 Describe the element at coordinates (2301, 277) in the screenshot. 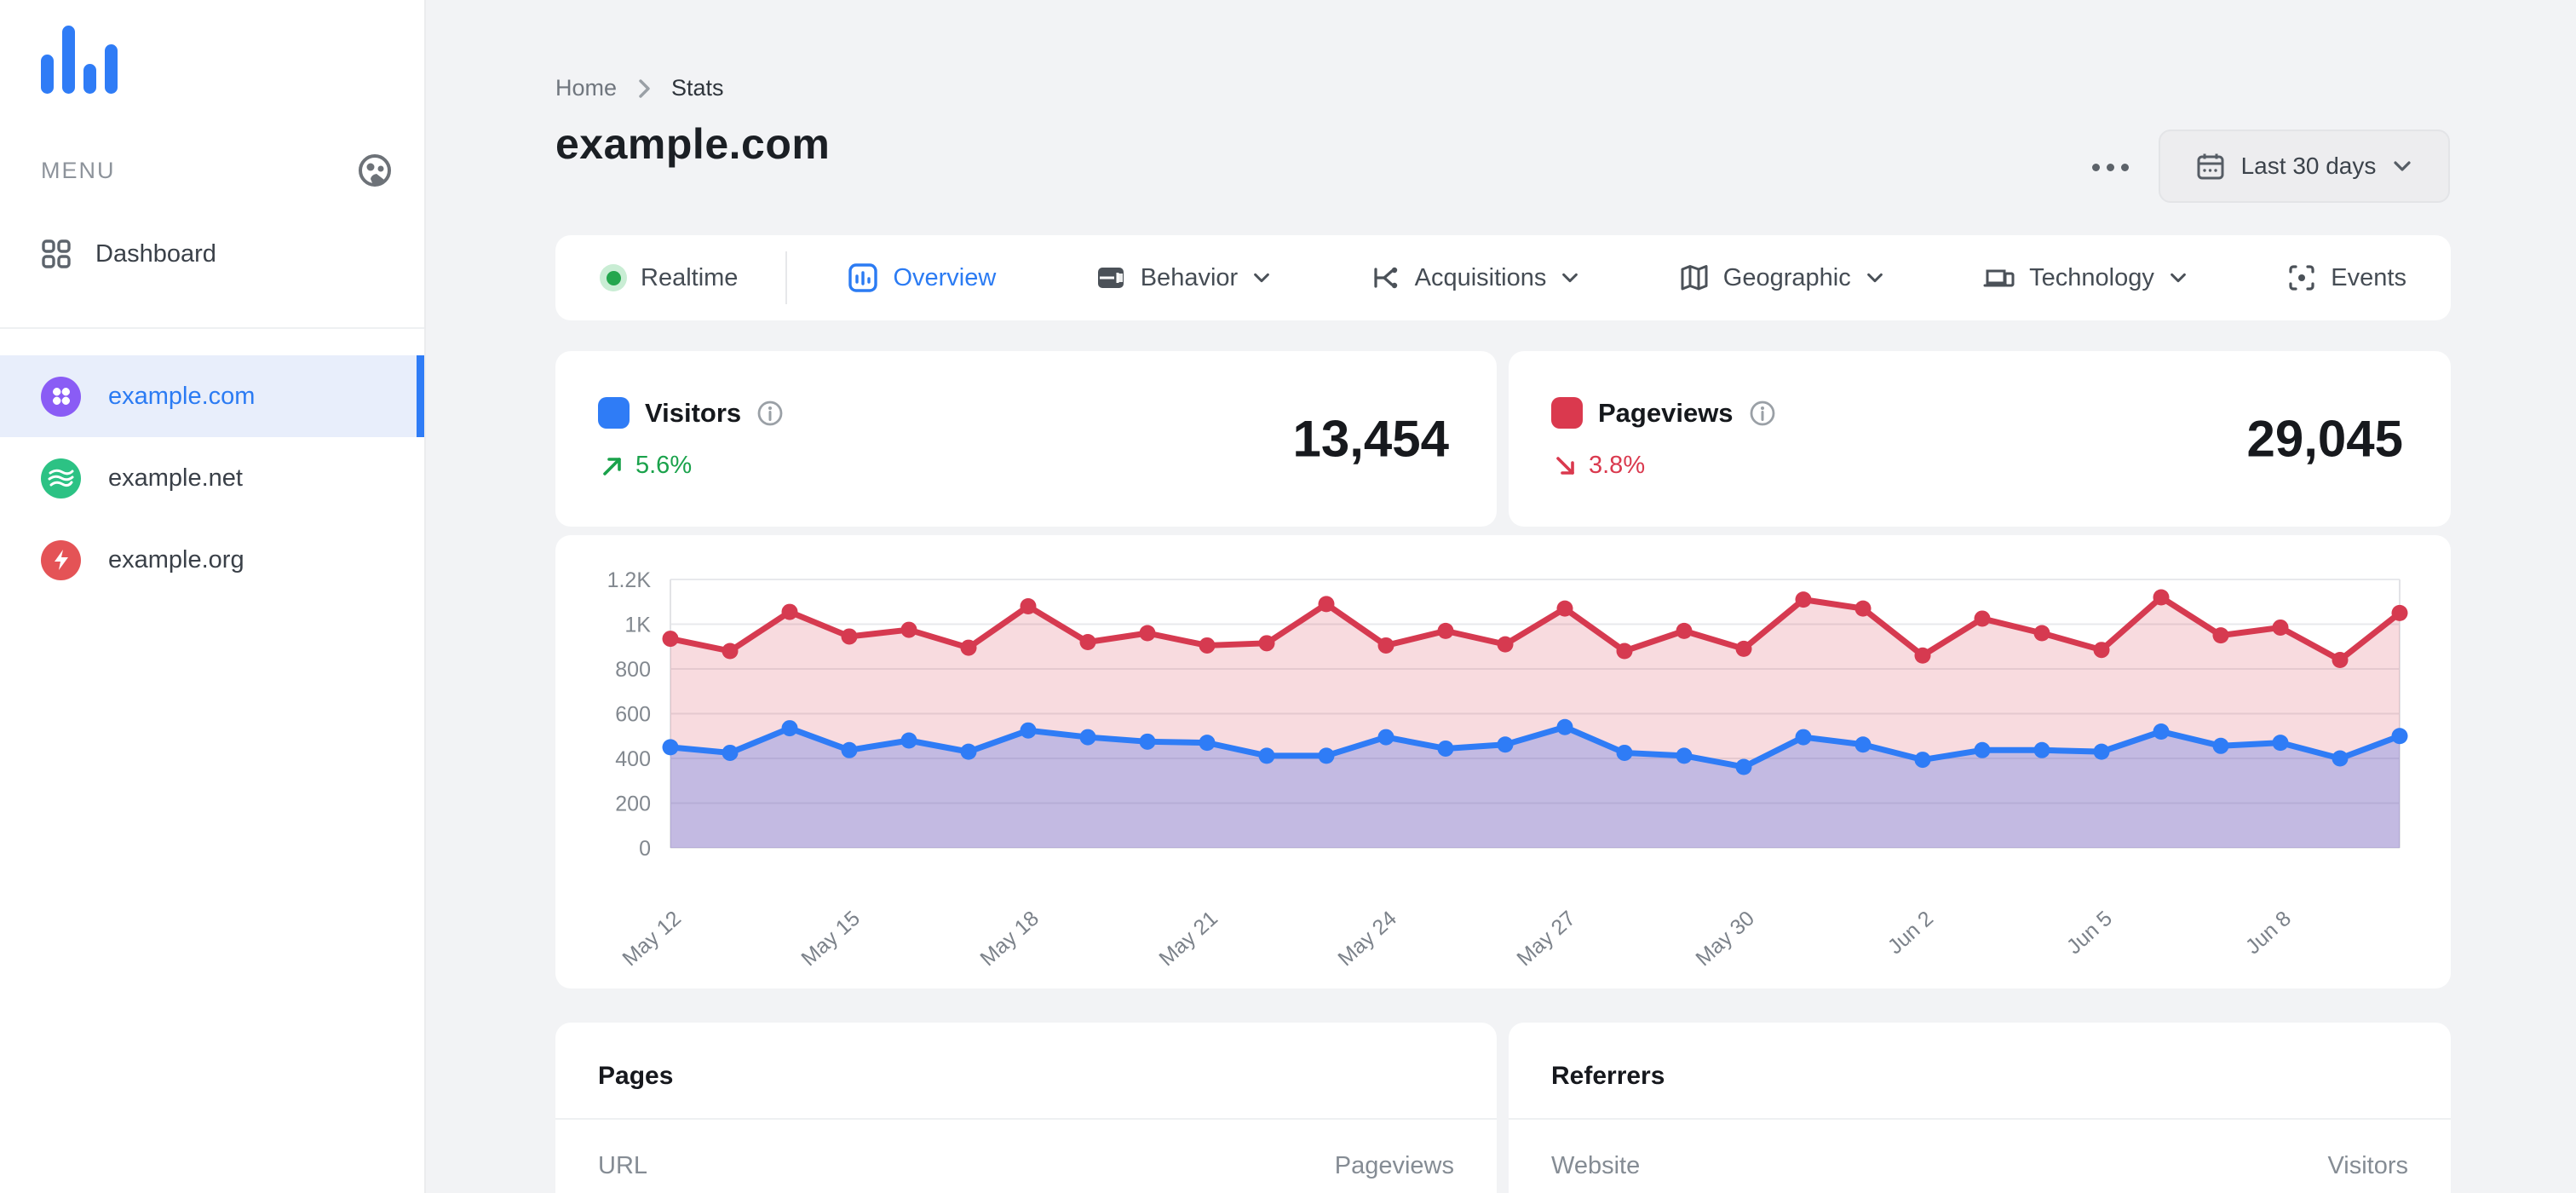

I see `scan-icon` at that location.